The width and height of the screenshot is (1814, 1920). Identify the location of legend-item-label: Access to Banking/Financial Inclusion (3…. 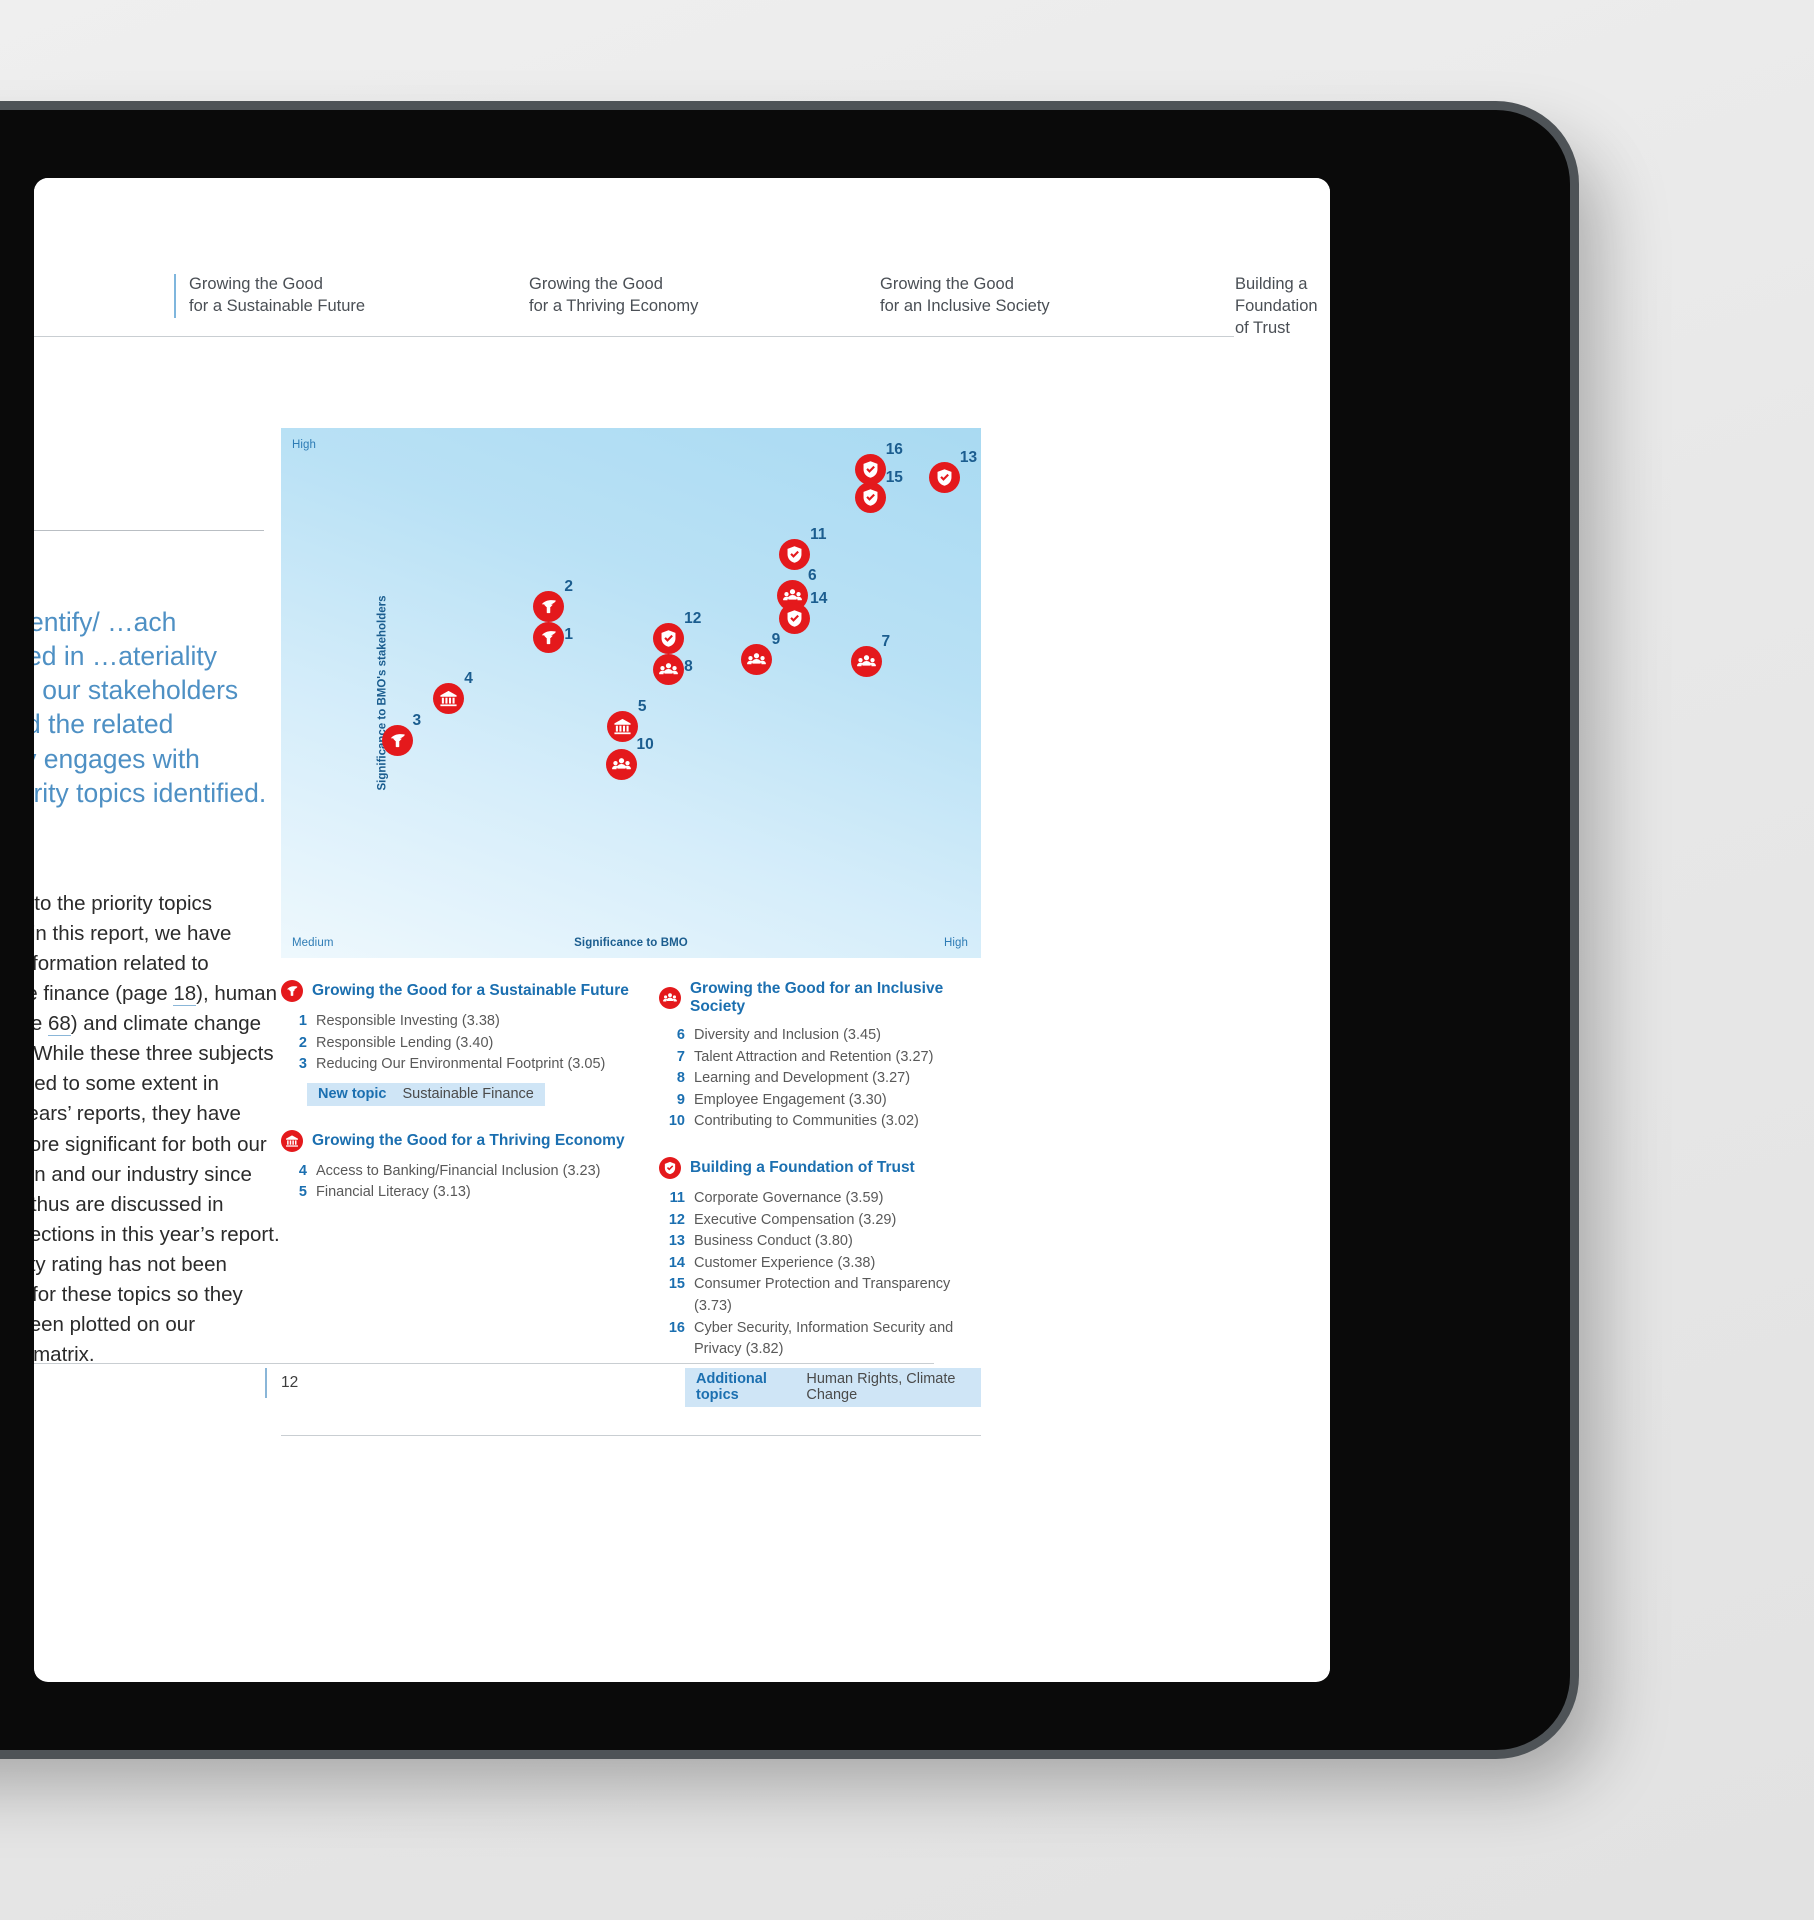
(458, 1170).